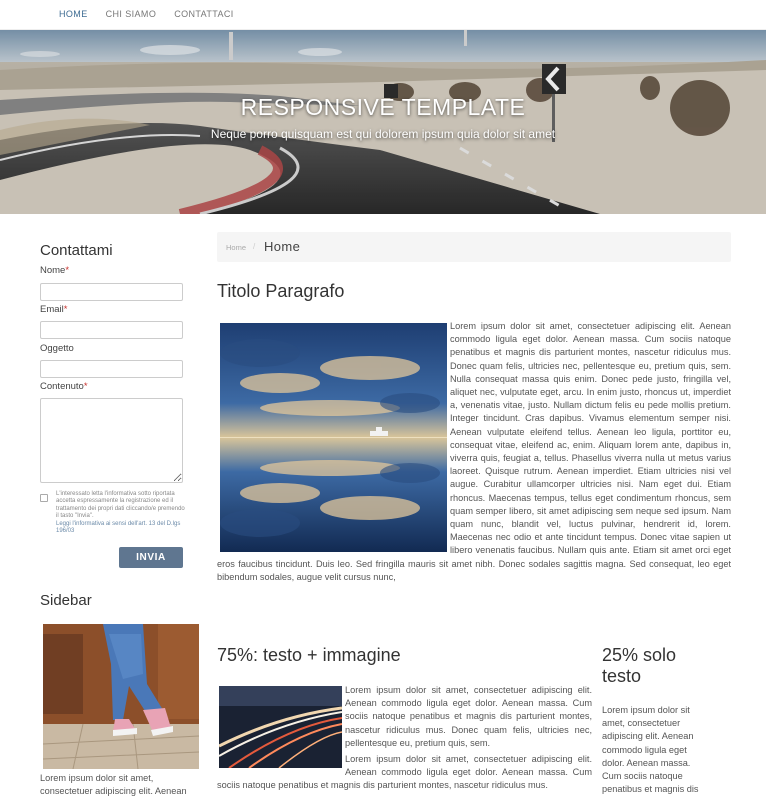 This screenshot has height=799, width=766. Describe the element at coordinates (282, 246) in the screenshot. I see `breadcrumb-current: Home` at that location.